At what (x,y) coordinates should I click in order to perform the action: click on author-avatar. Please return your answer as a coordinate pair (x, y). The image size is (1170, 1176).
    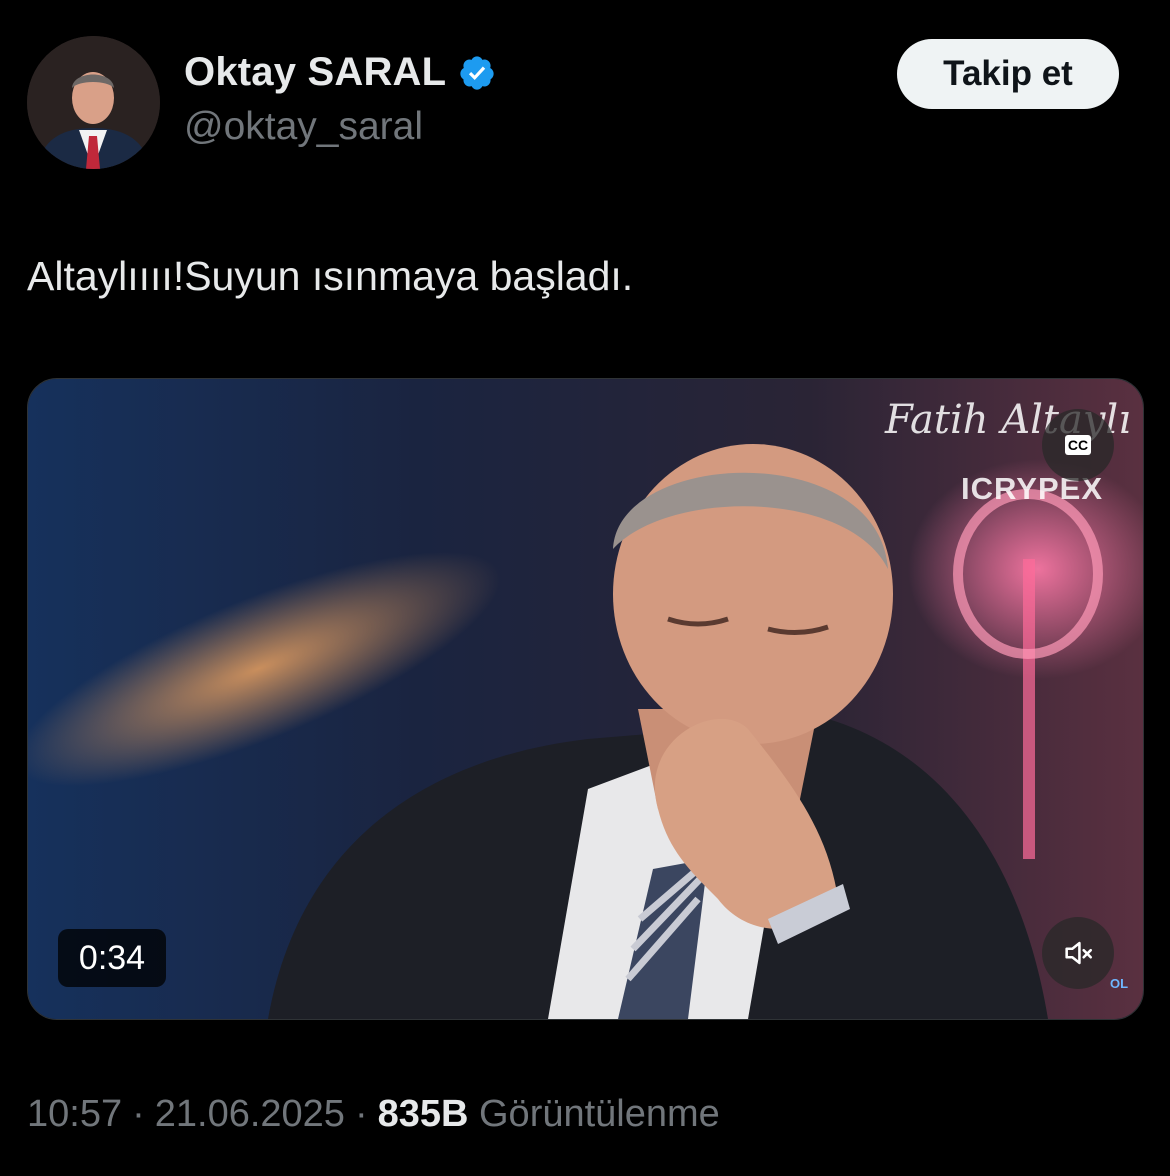
    Looking at the image, I should click on (93, 102).